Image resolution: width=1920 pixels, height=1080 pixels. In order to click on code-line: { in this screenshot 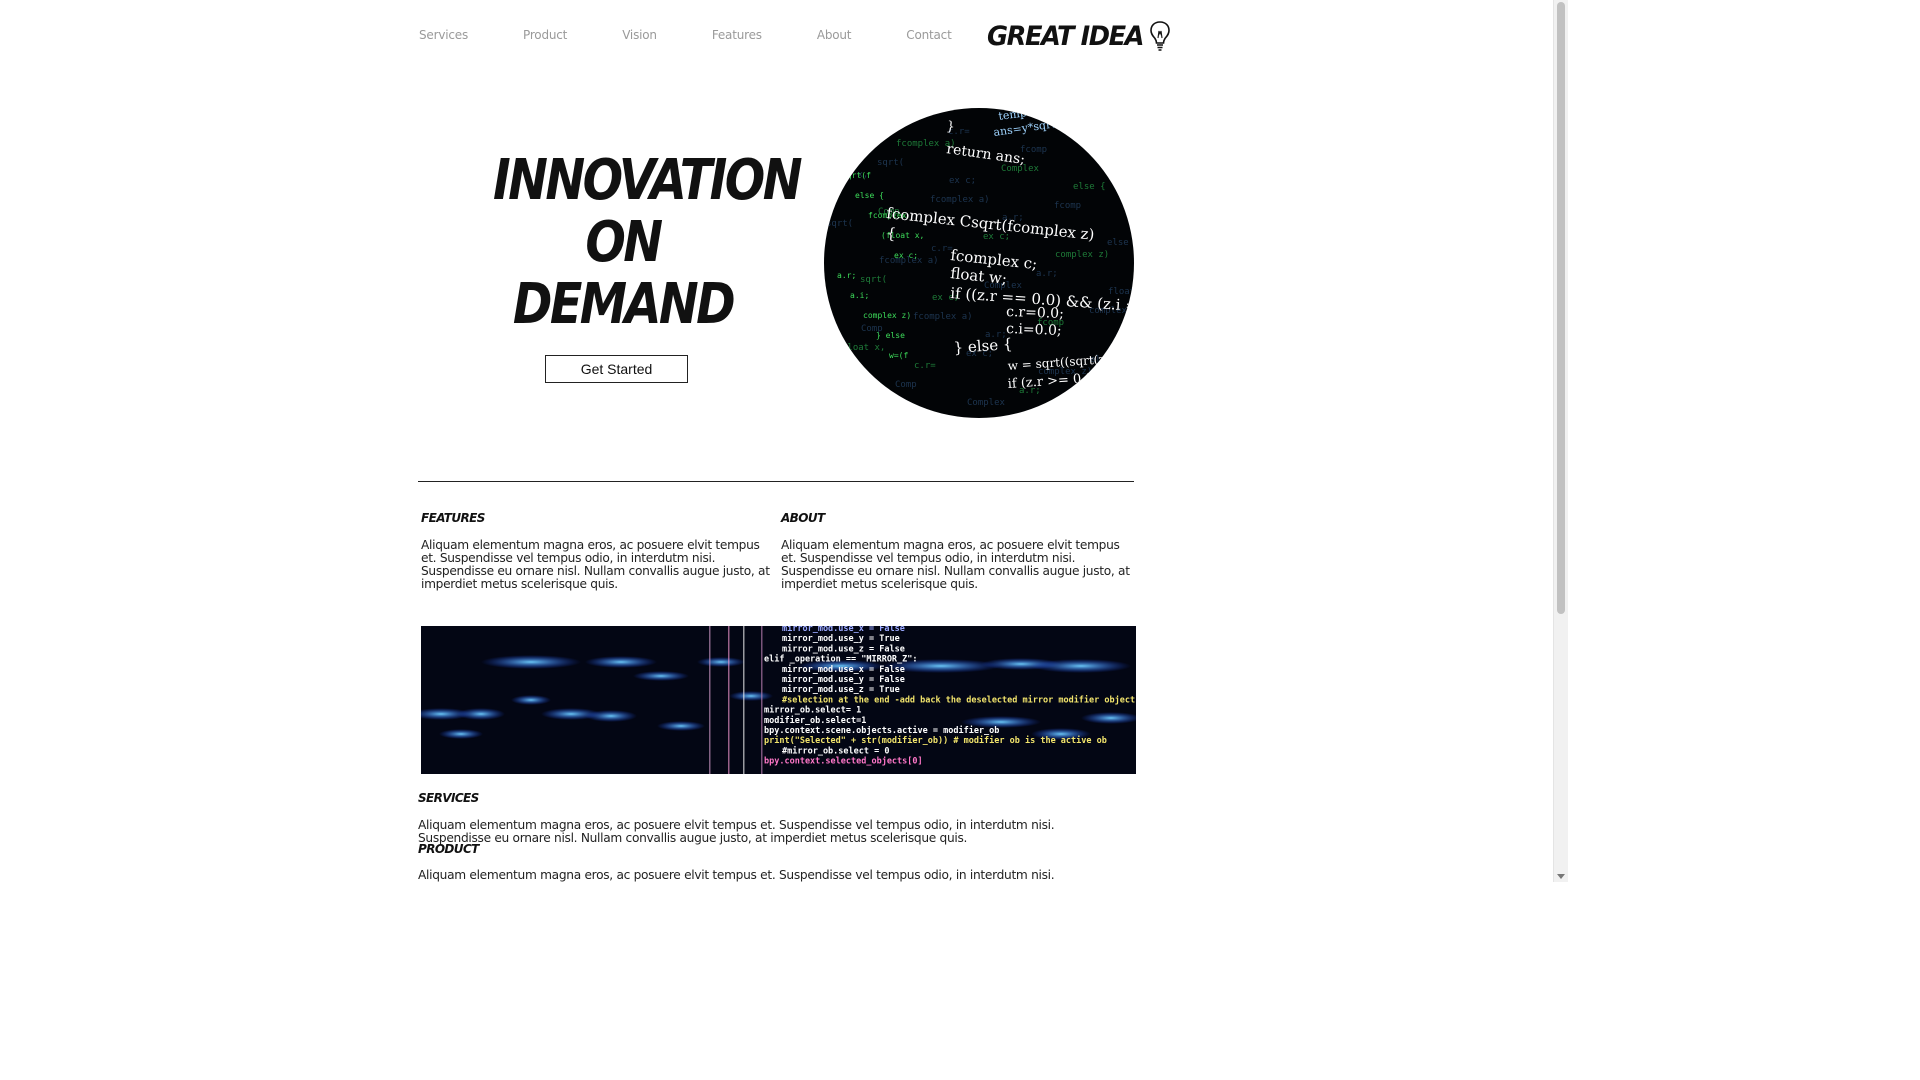, I will do `click(891, 233)`.